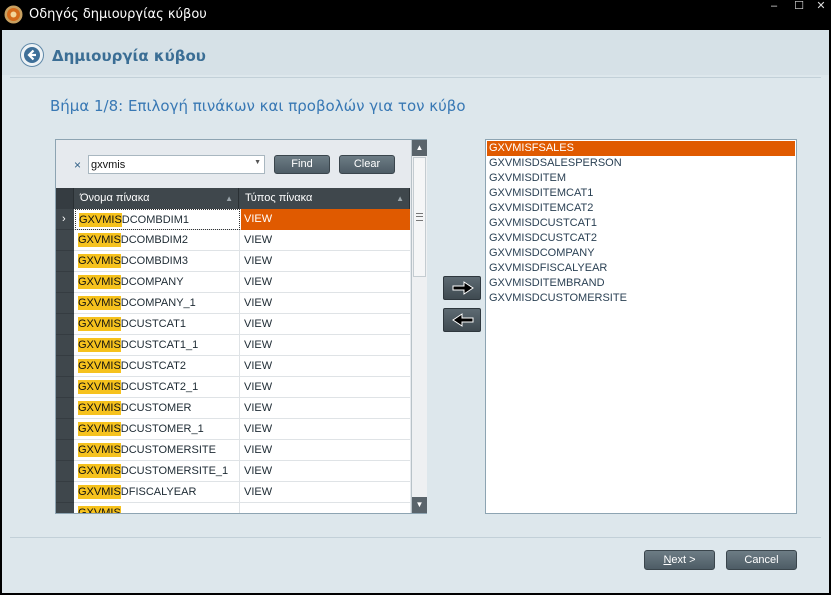 The image size is (831, 595). Describe the element at coordinates (462, 288) in the screenshot. I see `add-selected-button` at that location.